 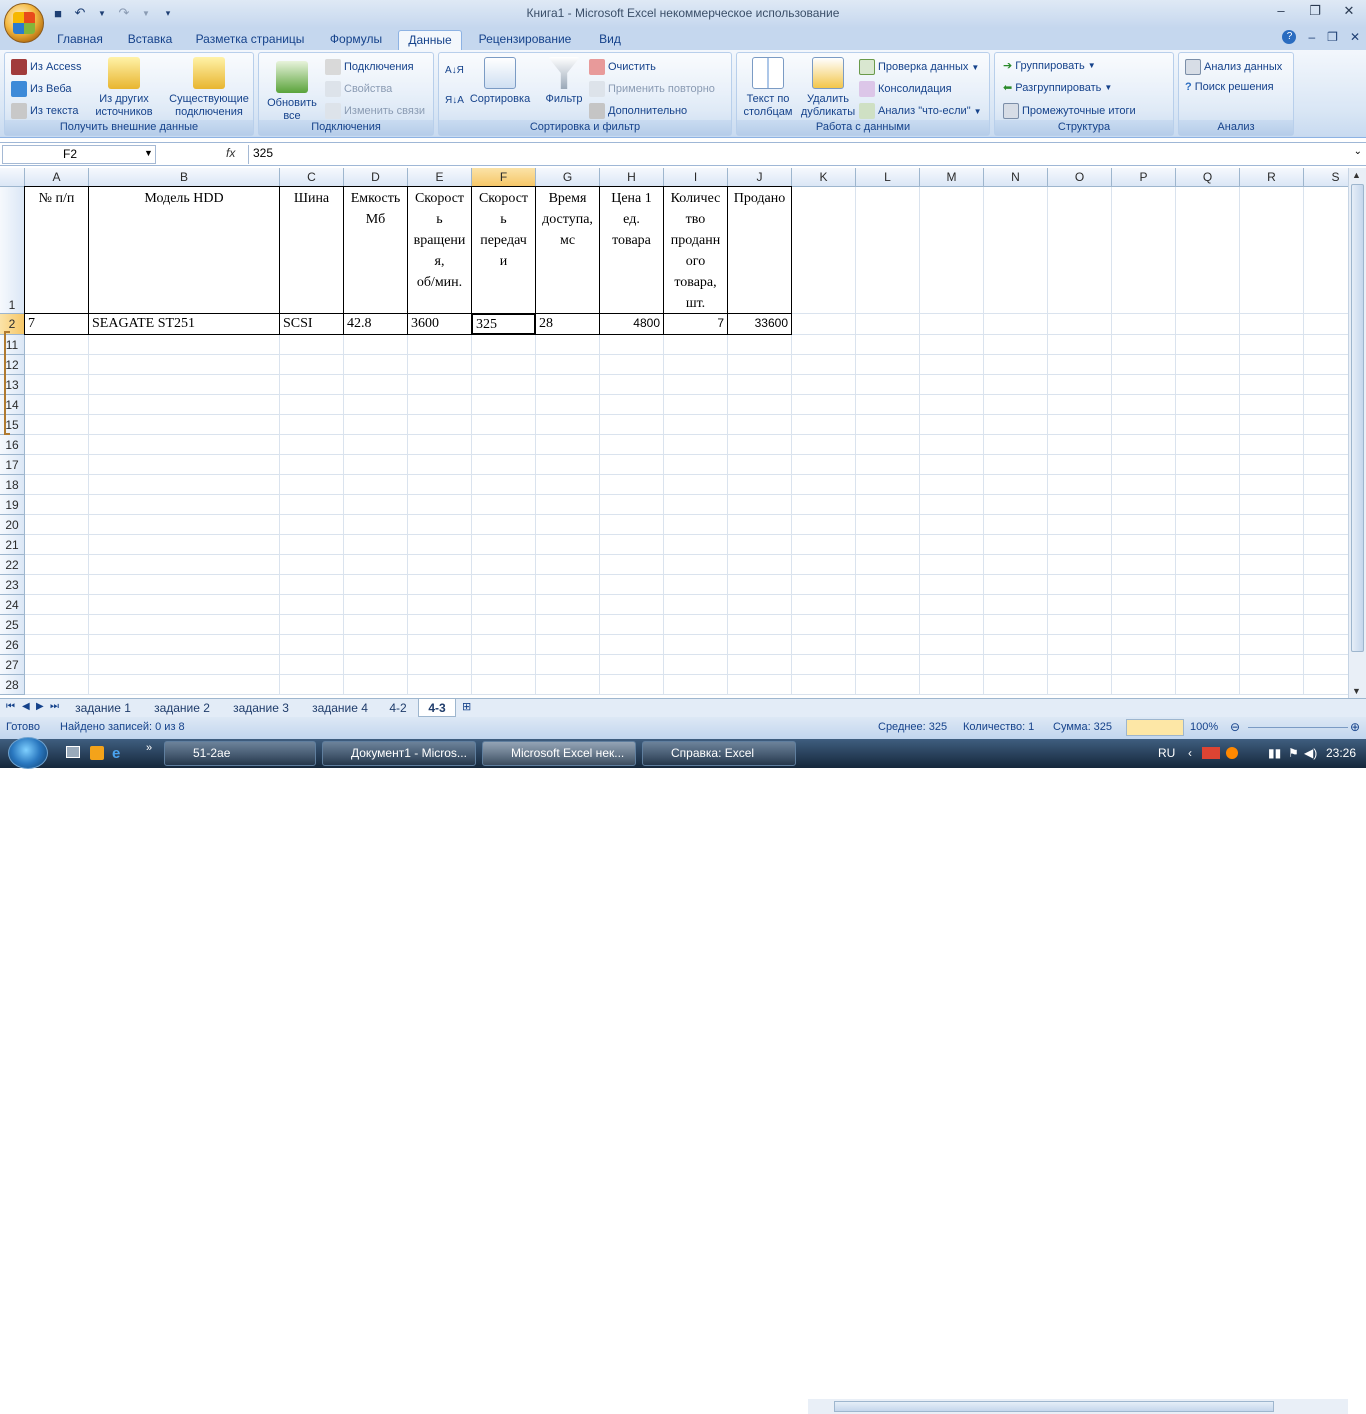 What do you see at coordinates (103, 708) in the screenshot?
I see `sheet-tab-1: задание 1` at bounding box center [103, 708].